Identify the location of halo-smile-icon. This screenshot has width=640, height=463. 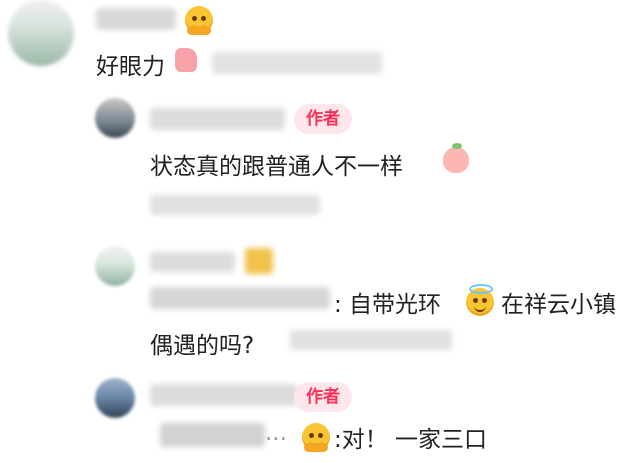
(480, 300).